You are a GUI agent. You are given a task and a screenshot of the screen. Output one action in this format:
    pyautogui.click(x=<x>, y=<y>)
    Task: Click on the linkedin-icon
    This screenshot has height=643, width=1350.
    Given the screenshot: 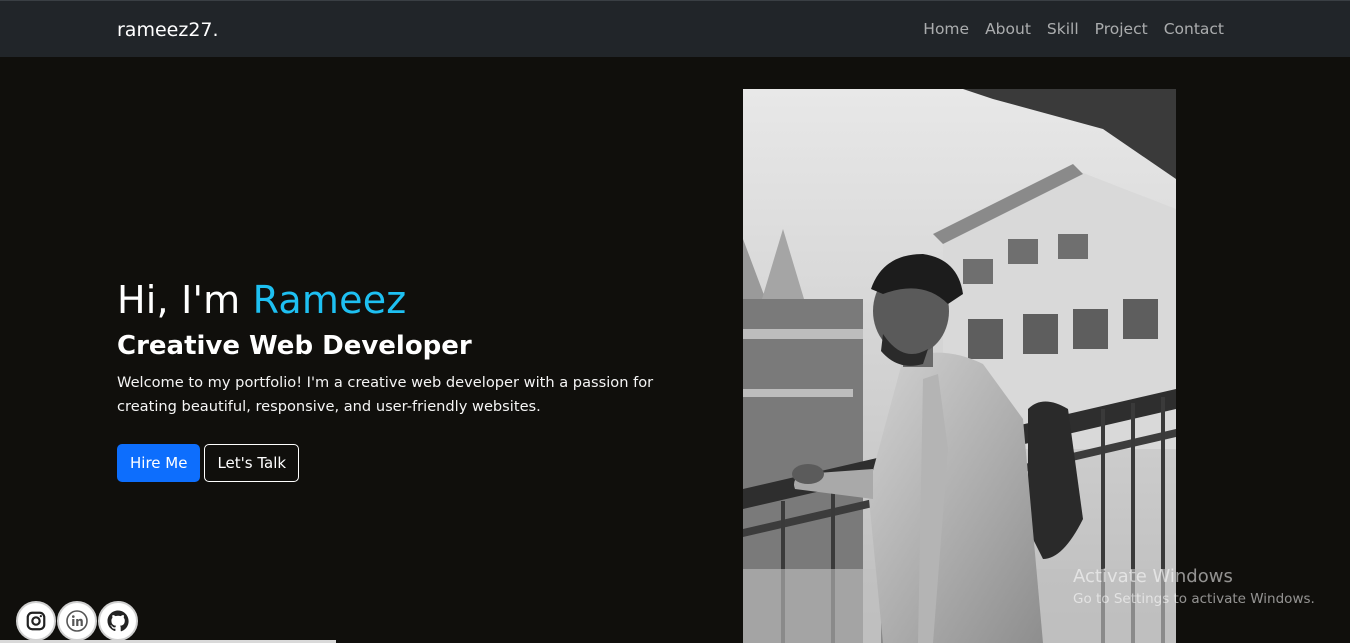 What is the action you would take?
    pyautogui.click(x=77, y=621)
    